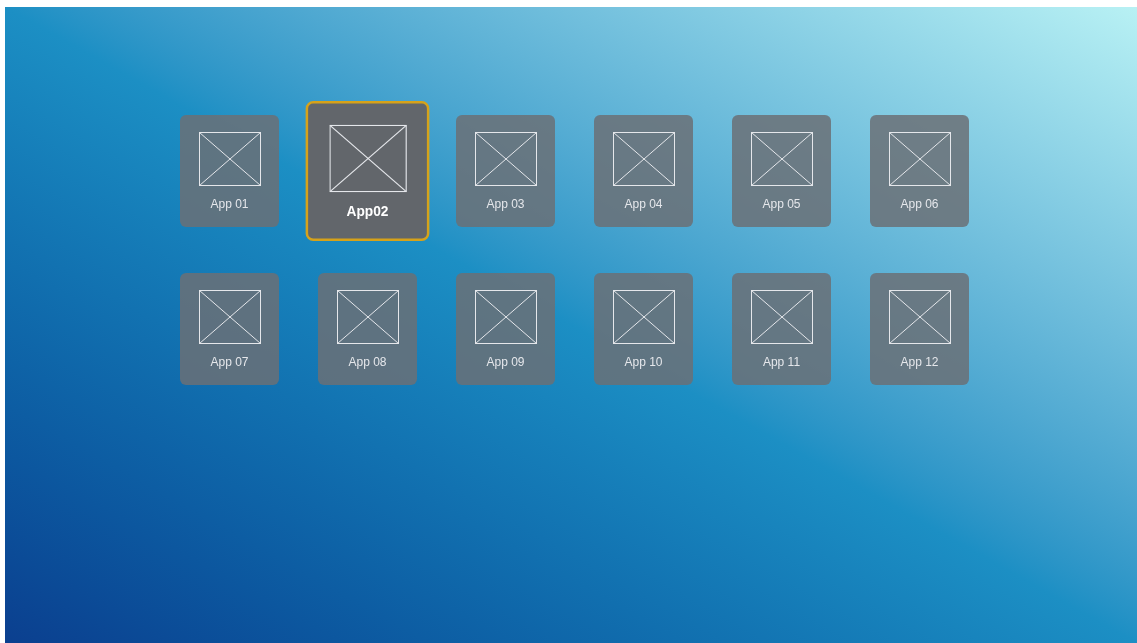  I want to click on app-tile: App02, so click(367, 171).